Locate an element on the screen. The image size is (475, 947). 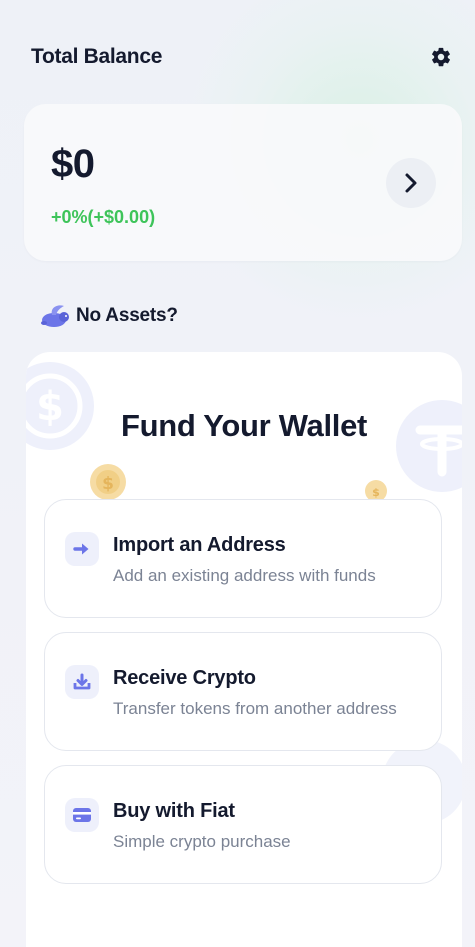
gear-icon is located at coordinates (441, 57).